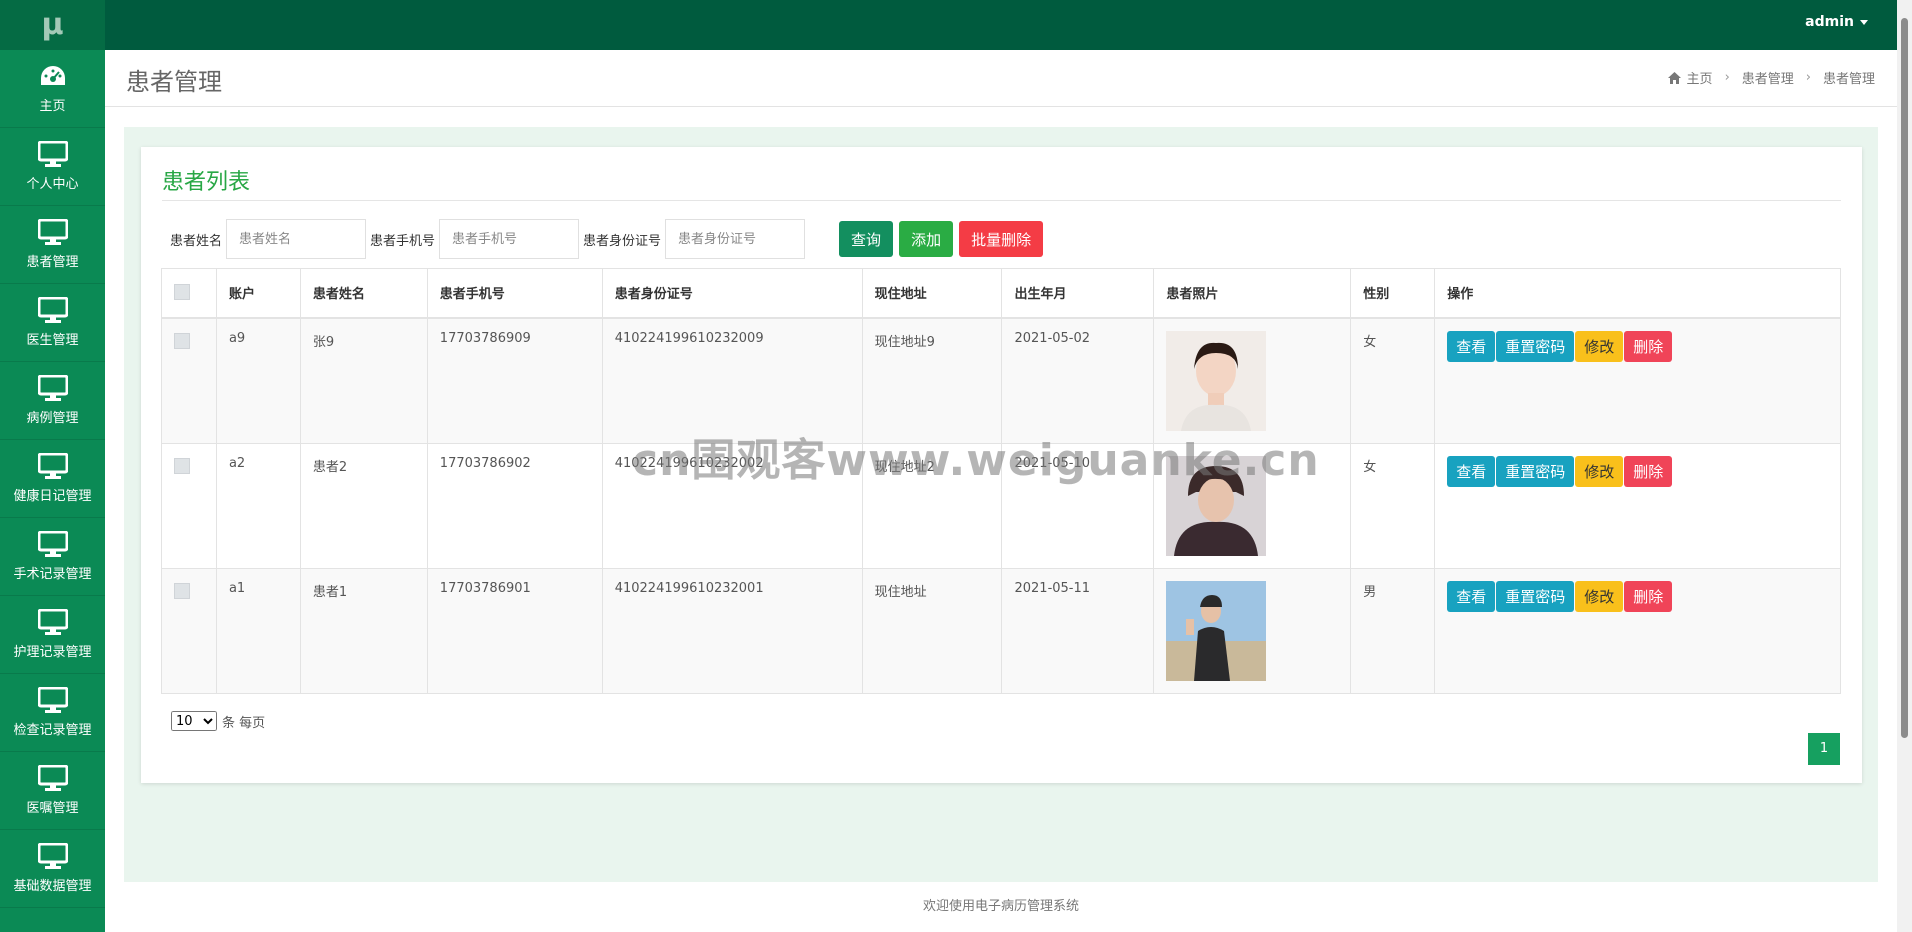 The width and height of the screenshot is (1912, 932). I want to click on sidebar-item-label: 医嘱管理, so click(52, 808).